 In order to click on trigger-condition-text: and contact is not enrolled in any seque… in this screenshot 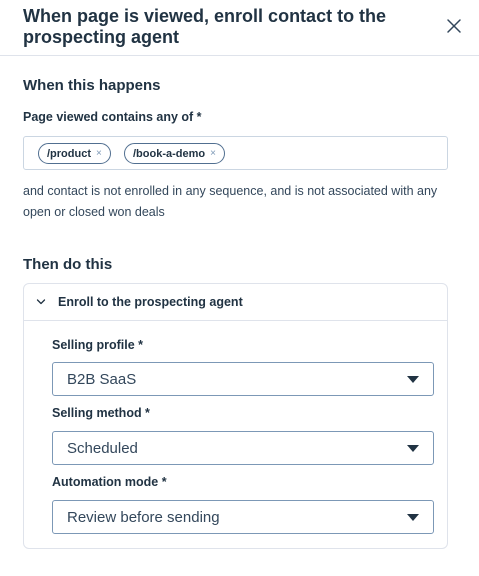, I will do `click(230, 201)`.